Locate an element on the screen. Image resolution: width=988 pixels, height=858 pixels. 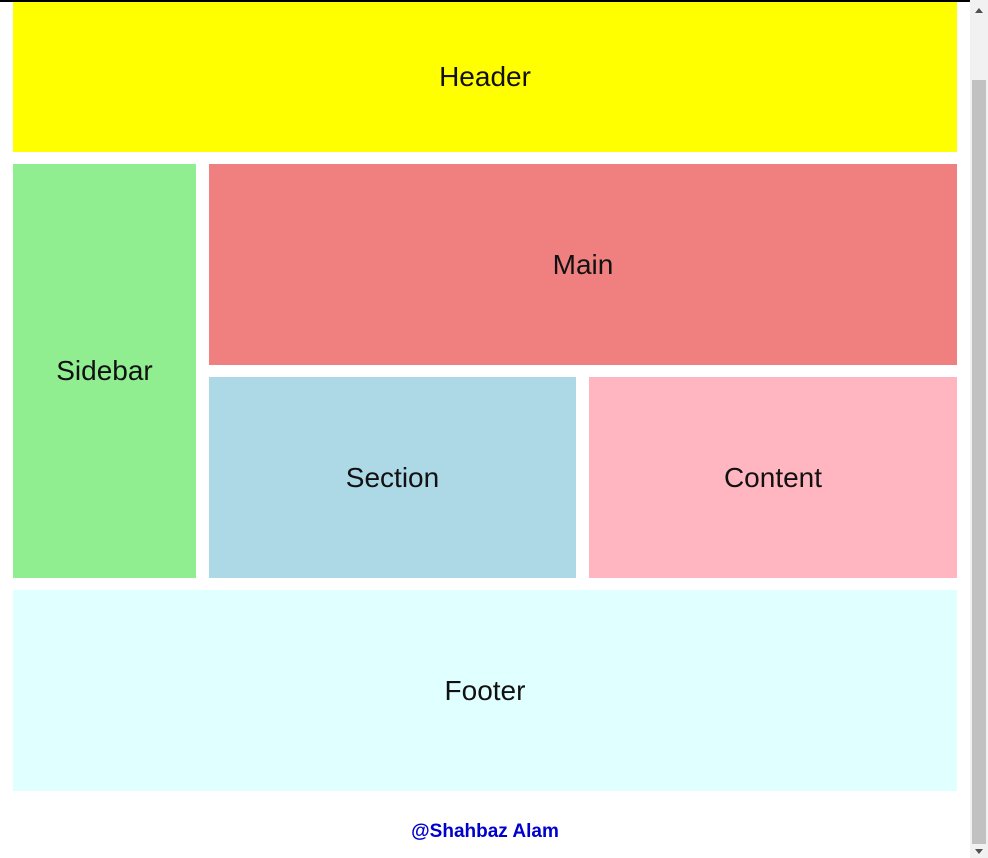
scroll-thumb is located at coordinates (979, 462).